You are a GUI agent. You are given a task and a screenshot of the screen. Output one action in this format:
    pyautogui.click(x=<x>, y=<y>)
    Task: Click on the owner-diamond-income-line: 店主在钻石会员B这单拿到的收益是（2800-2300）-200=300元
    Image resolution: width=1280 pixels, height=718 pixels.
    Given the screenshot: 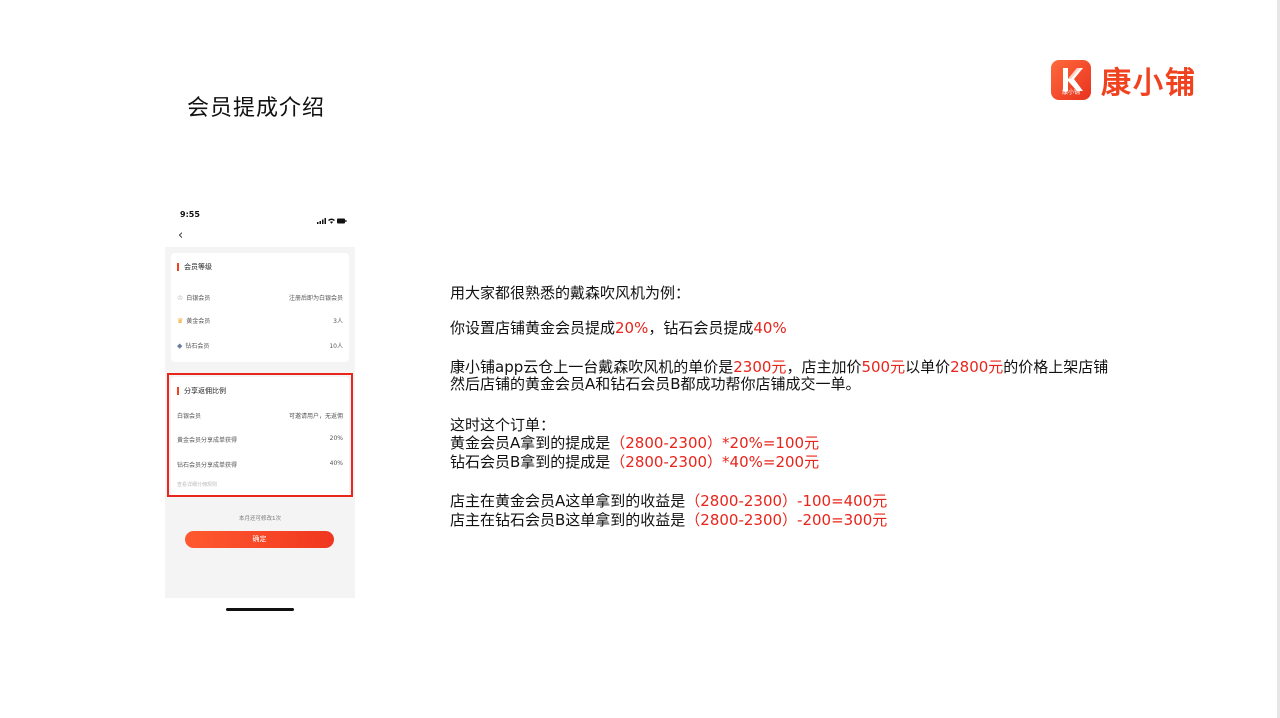 What is the action you would take?
    pyautogui.click(x=668, y=520)
    